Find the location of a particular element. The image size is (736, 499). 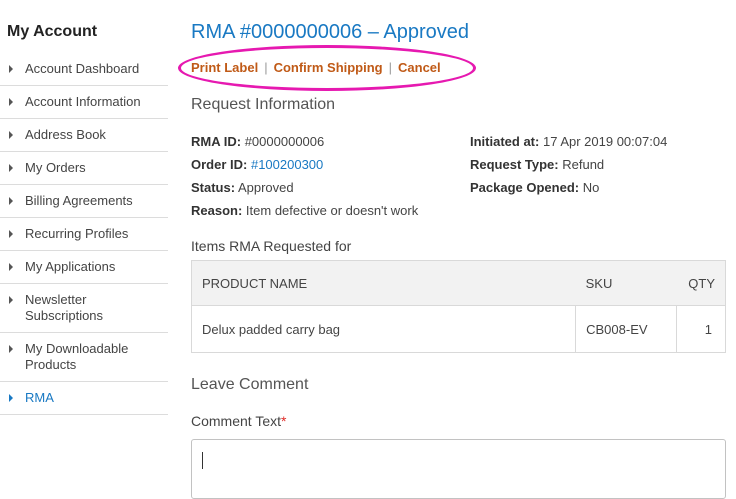

sidebar-item-account-information: Account Information is located at coordinates (84, 102).